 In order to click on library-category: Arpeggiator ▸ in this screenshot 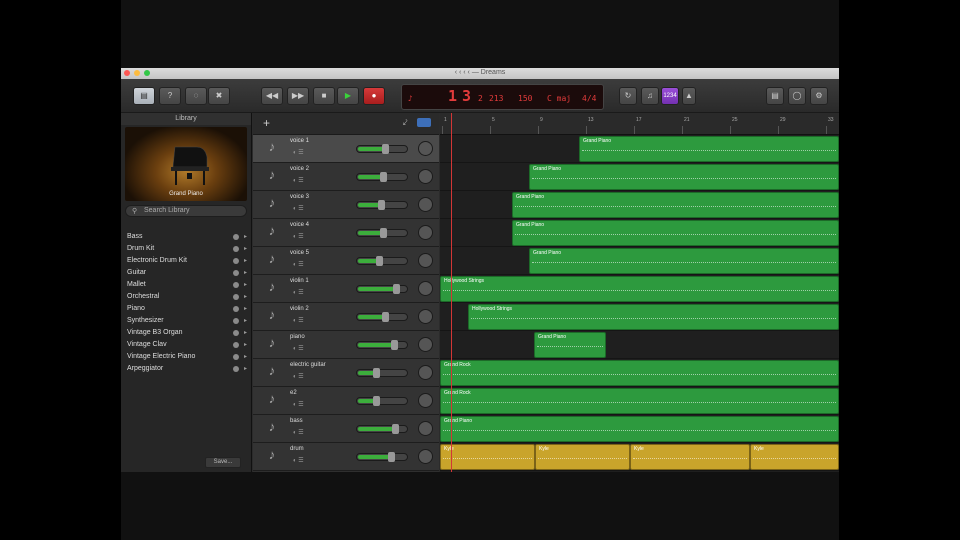, I will do `click(186, 369)`.